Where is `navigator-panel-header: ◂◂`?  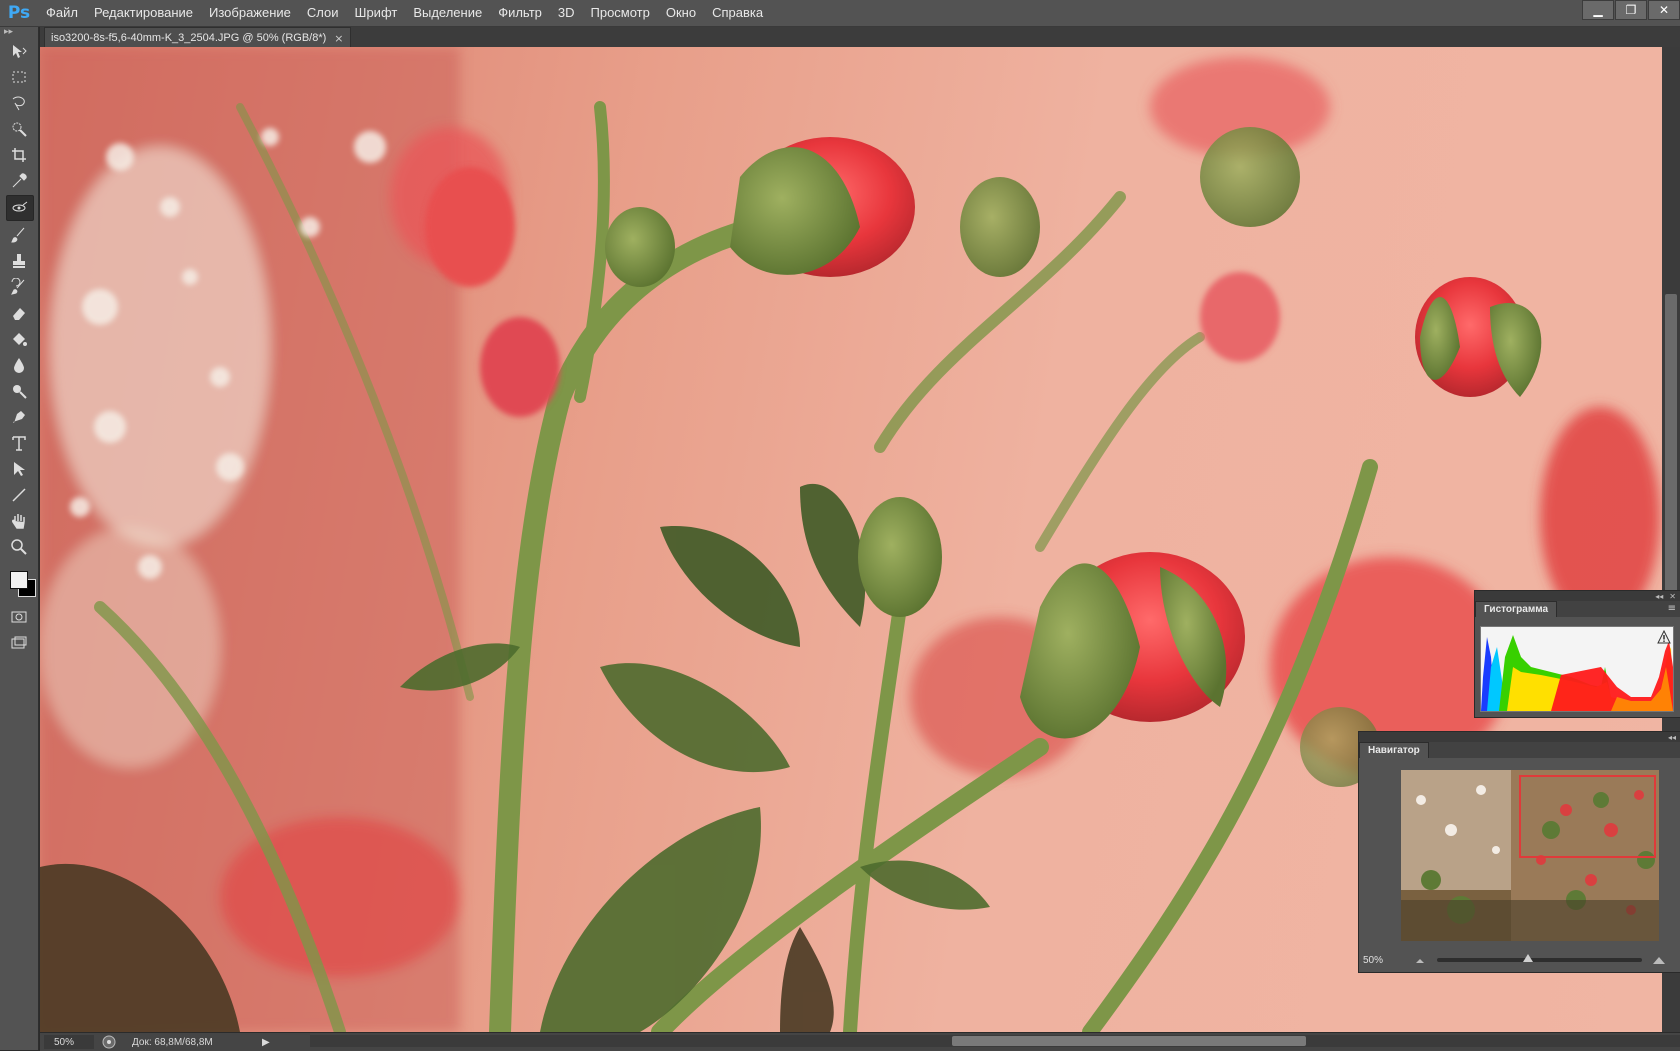
navigator-panel-header: ◂◂ is located at coordinates (1519, 737).